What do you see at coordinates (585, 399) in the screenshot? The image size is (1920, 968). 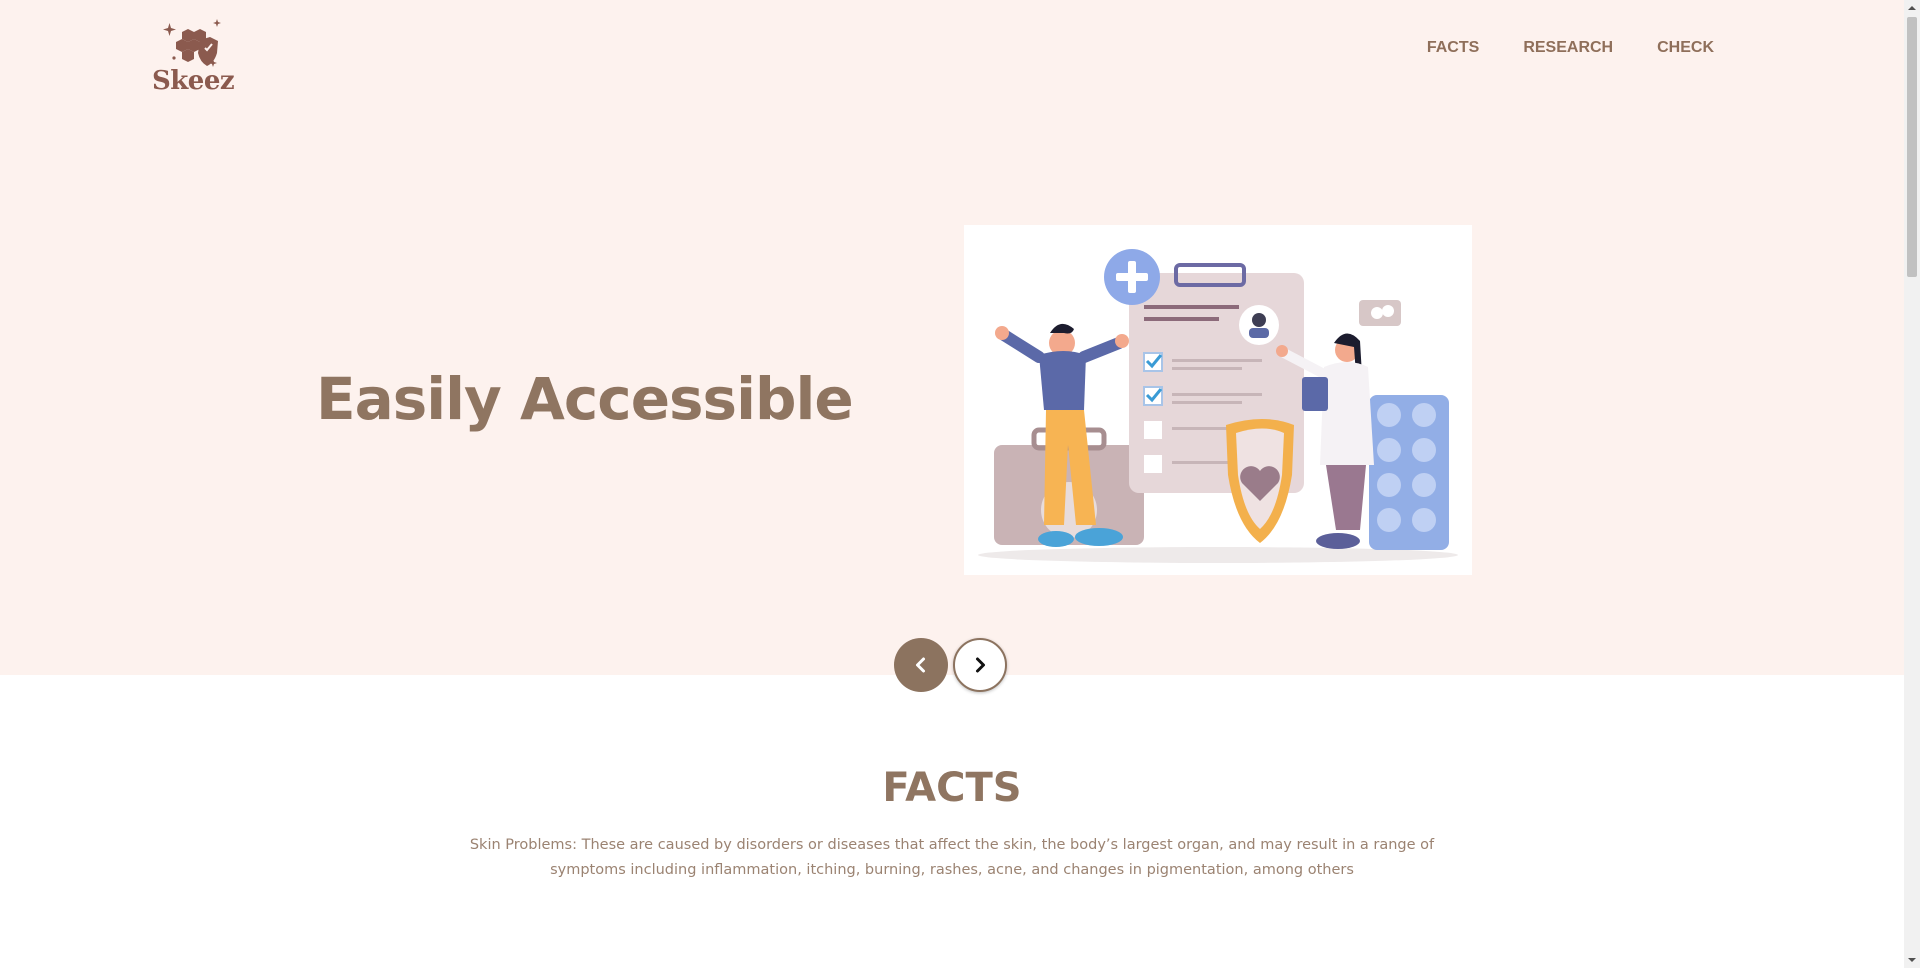 I see `hero-title: Easily Accessible` at bounding box center [585, 399].